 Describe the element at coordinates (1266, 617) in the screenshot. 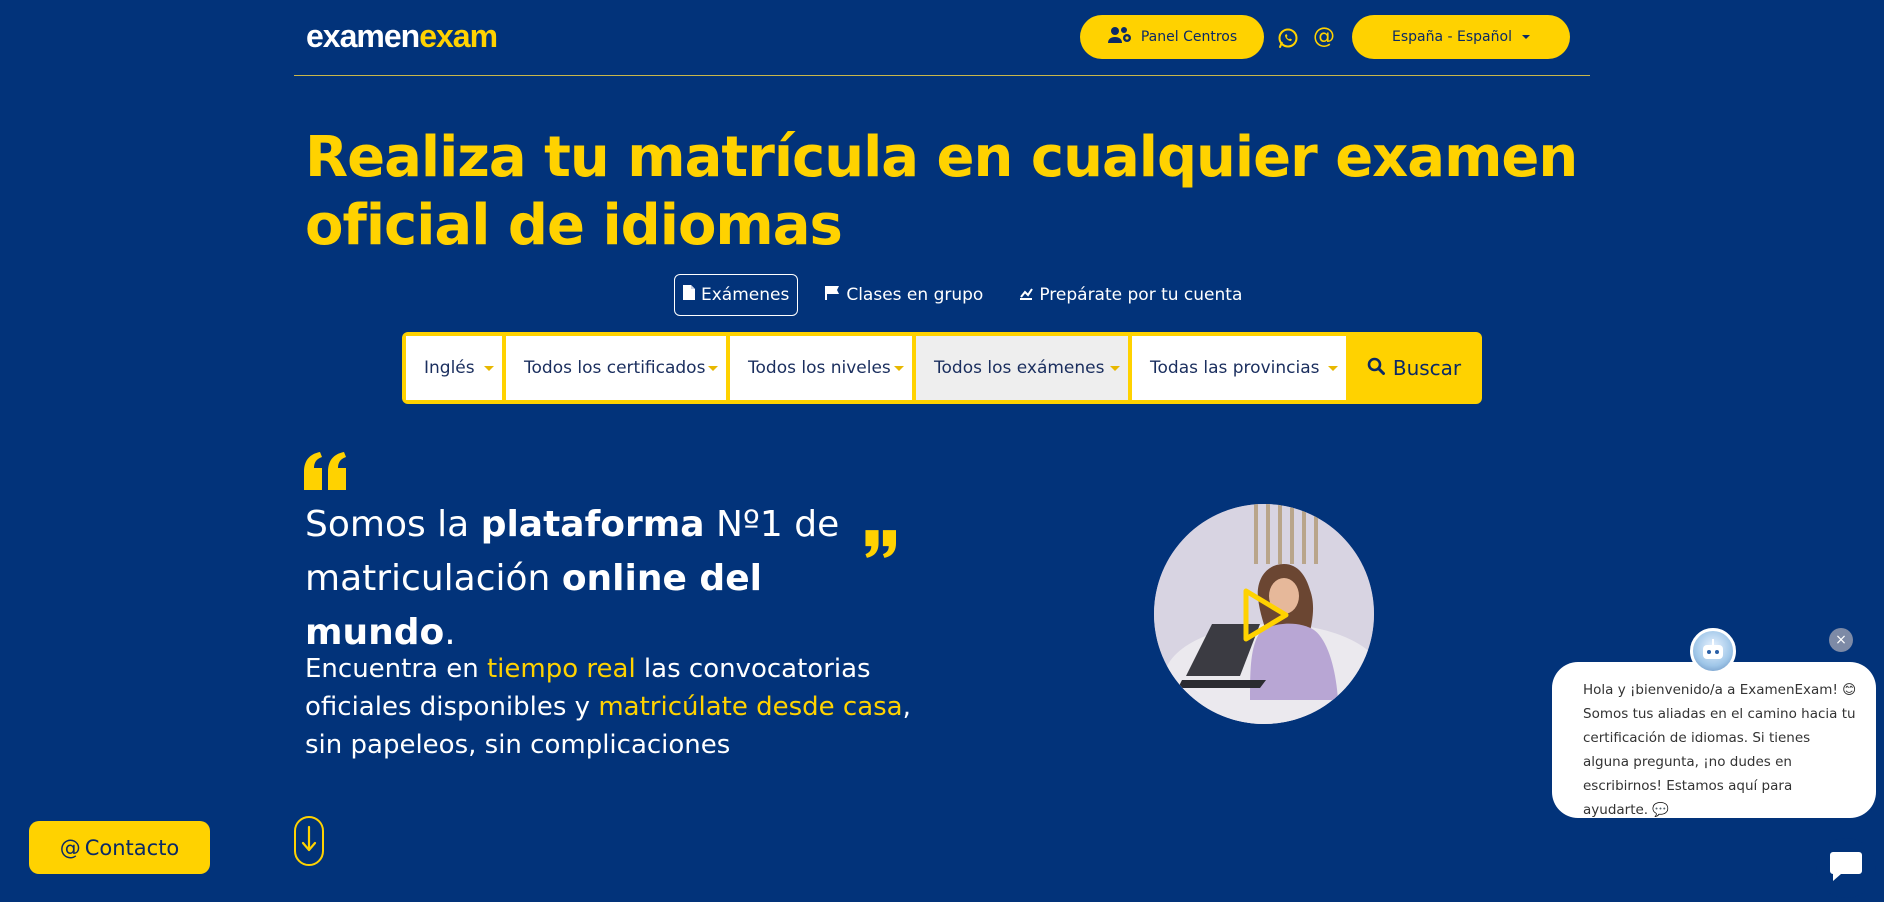

I see `play-icon` at that location.